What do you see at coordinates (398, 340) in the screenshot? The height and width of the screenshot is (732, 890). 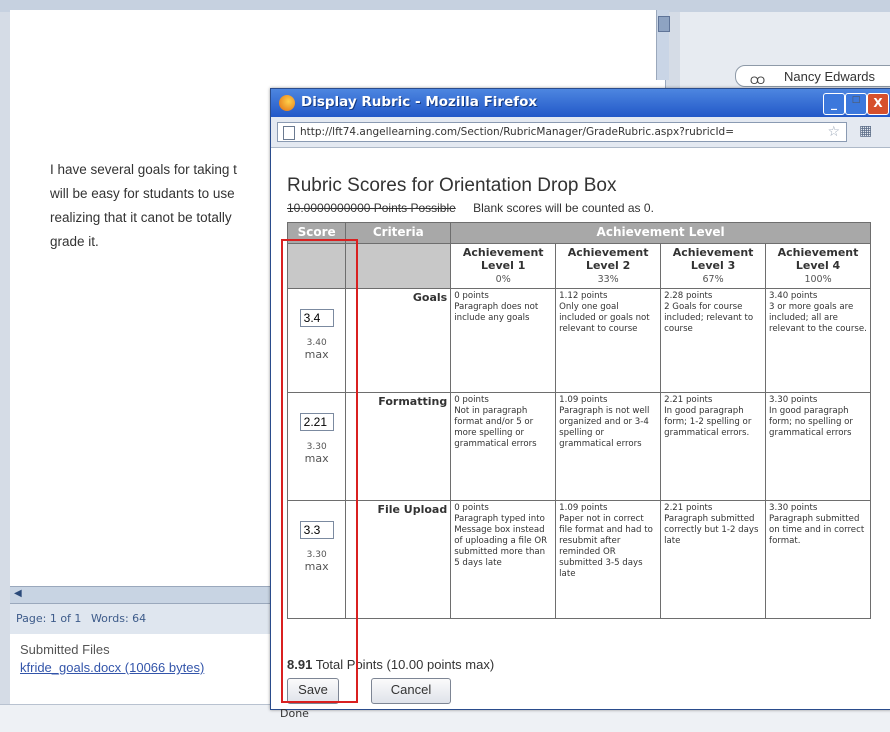 I see `criterion-label: Goals` at bounding box center [398, 340].